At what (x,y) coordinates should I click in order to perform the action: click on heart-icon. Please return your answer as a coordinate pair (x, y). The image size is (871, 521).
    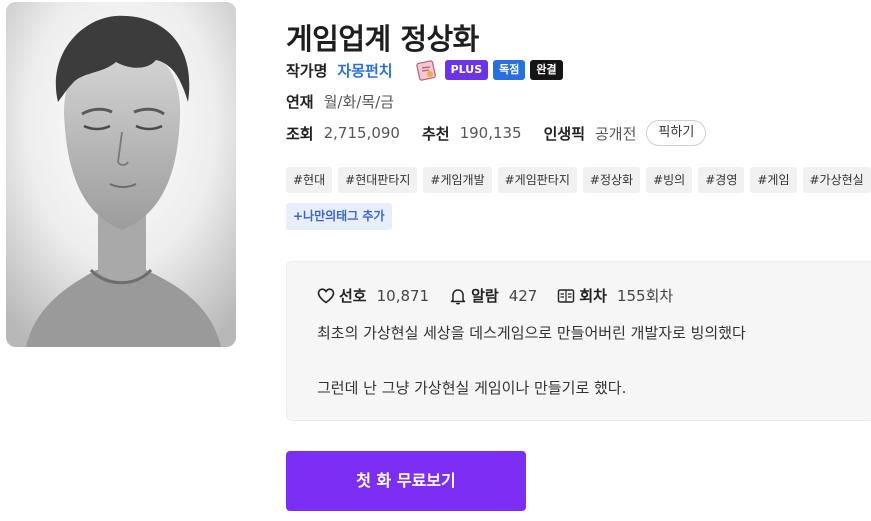
    Looking at the image, I should click on (326, 296).